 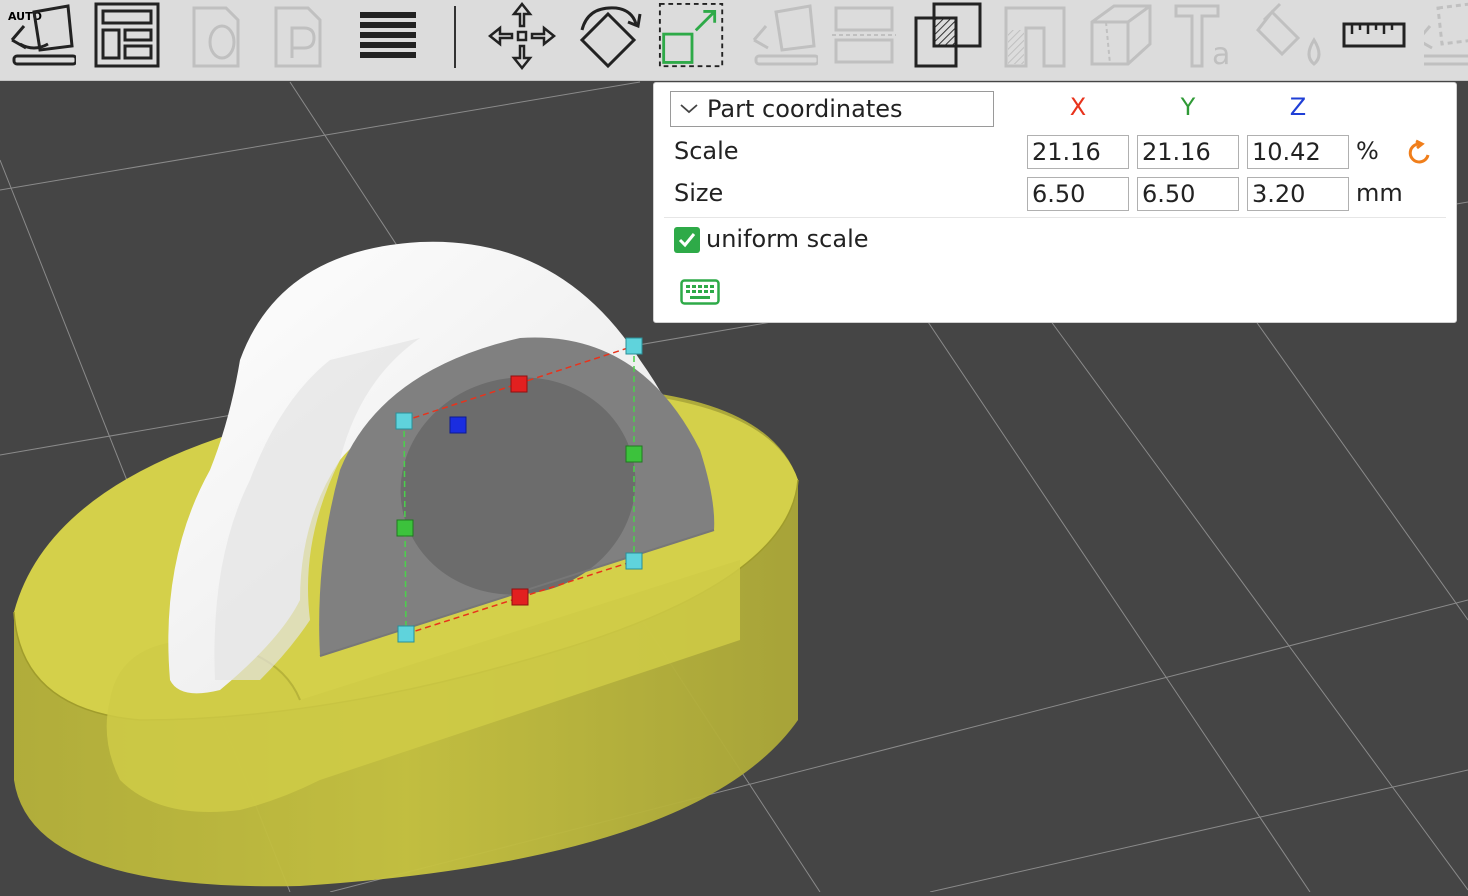 I want to click on text-icon: a, so click(x=1202, y=38).